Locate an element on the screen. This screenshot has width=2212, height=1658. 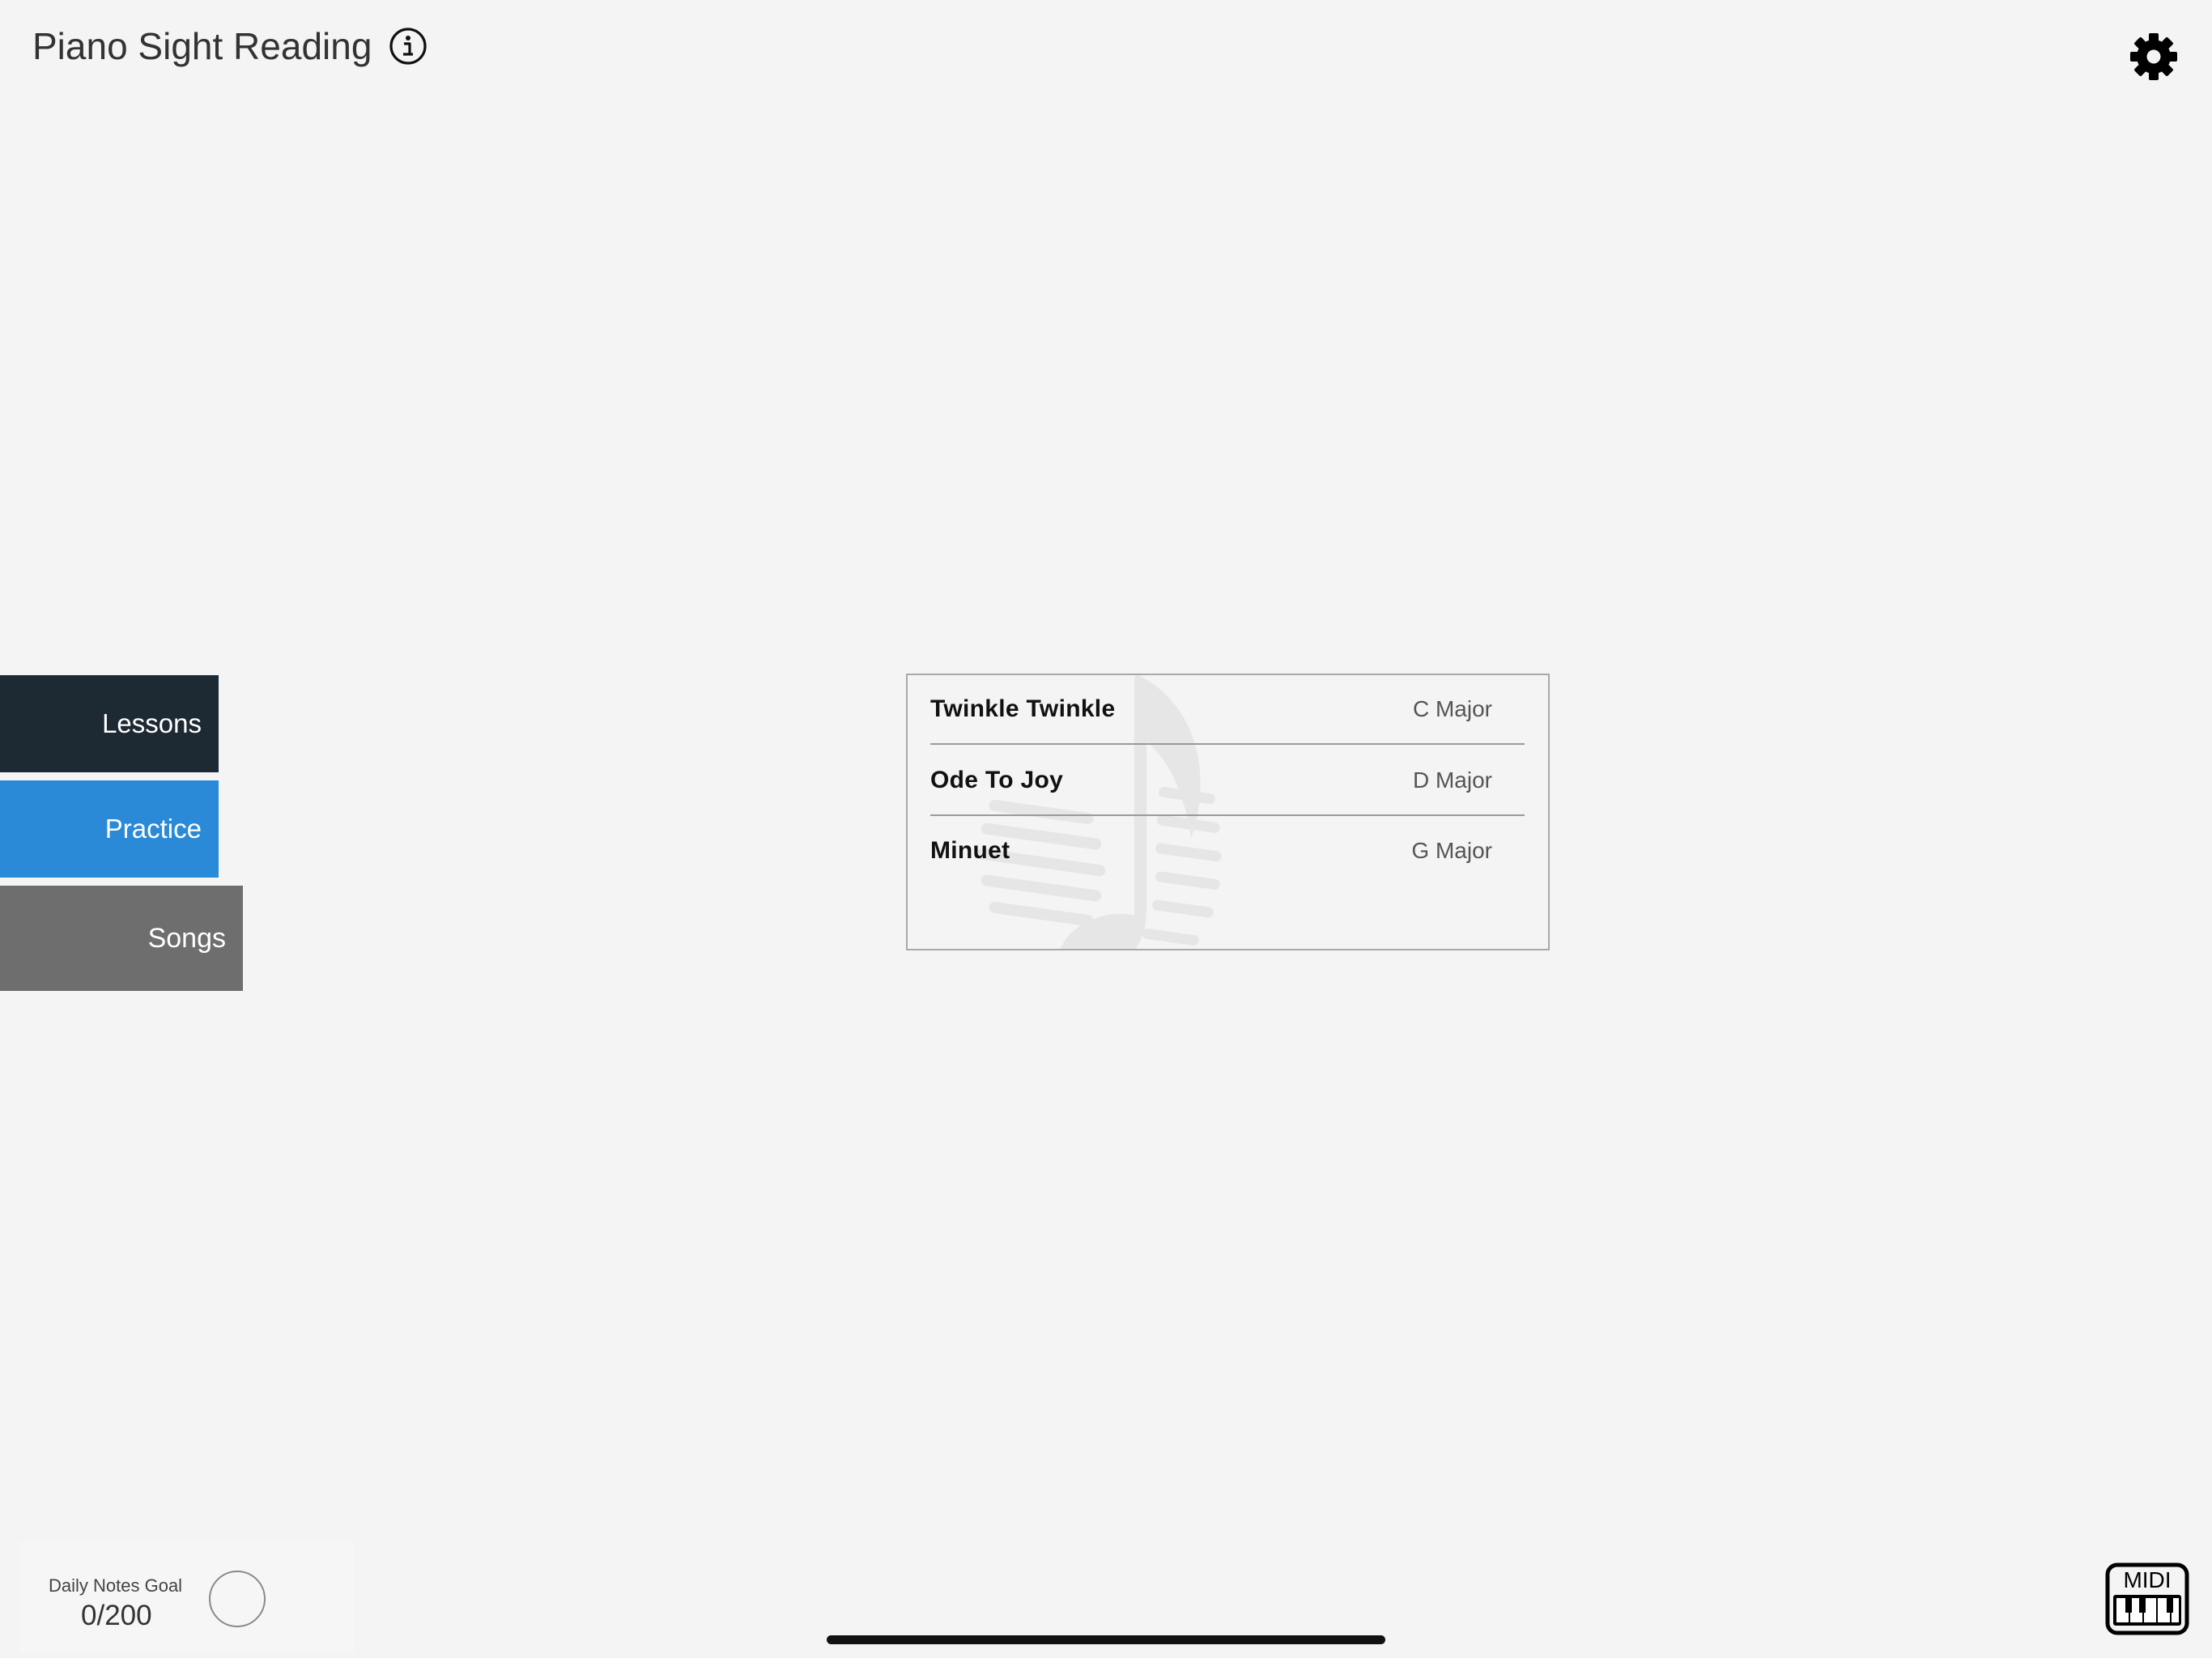
daily-goal-value: 0/200 is located at coordinates (117, 1615).